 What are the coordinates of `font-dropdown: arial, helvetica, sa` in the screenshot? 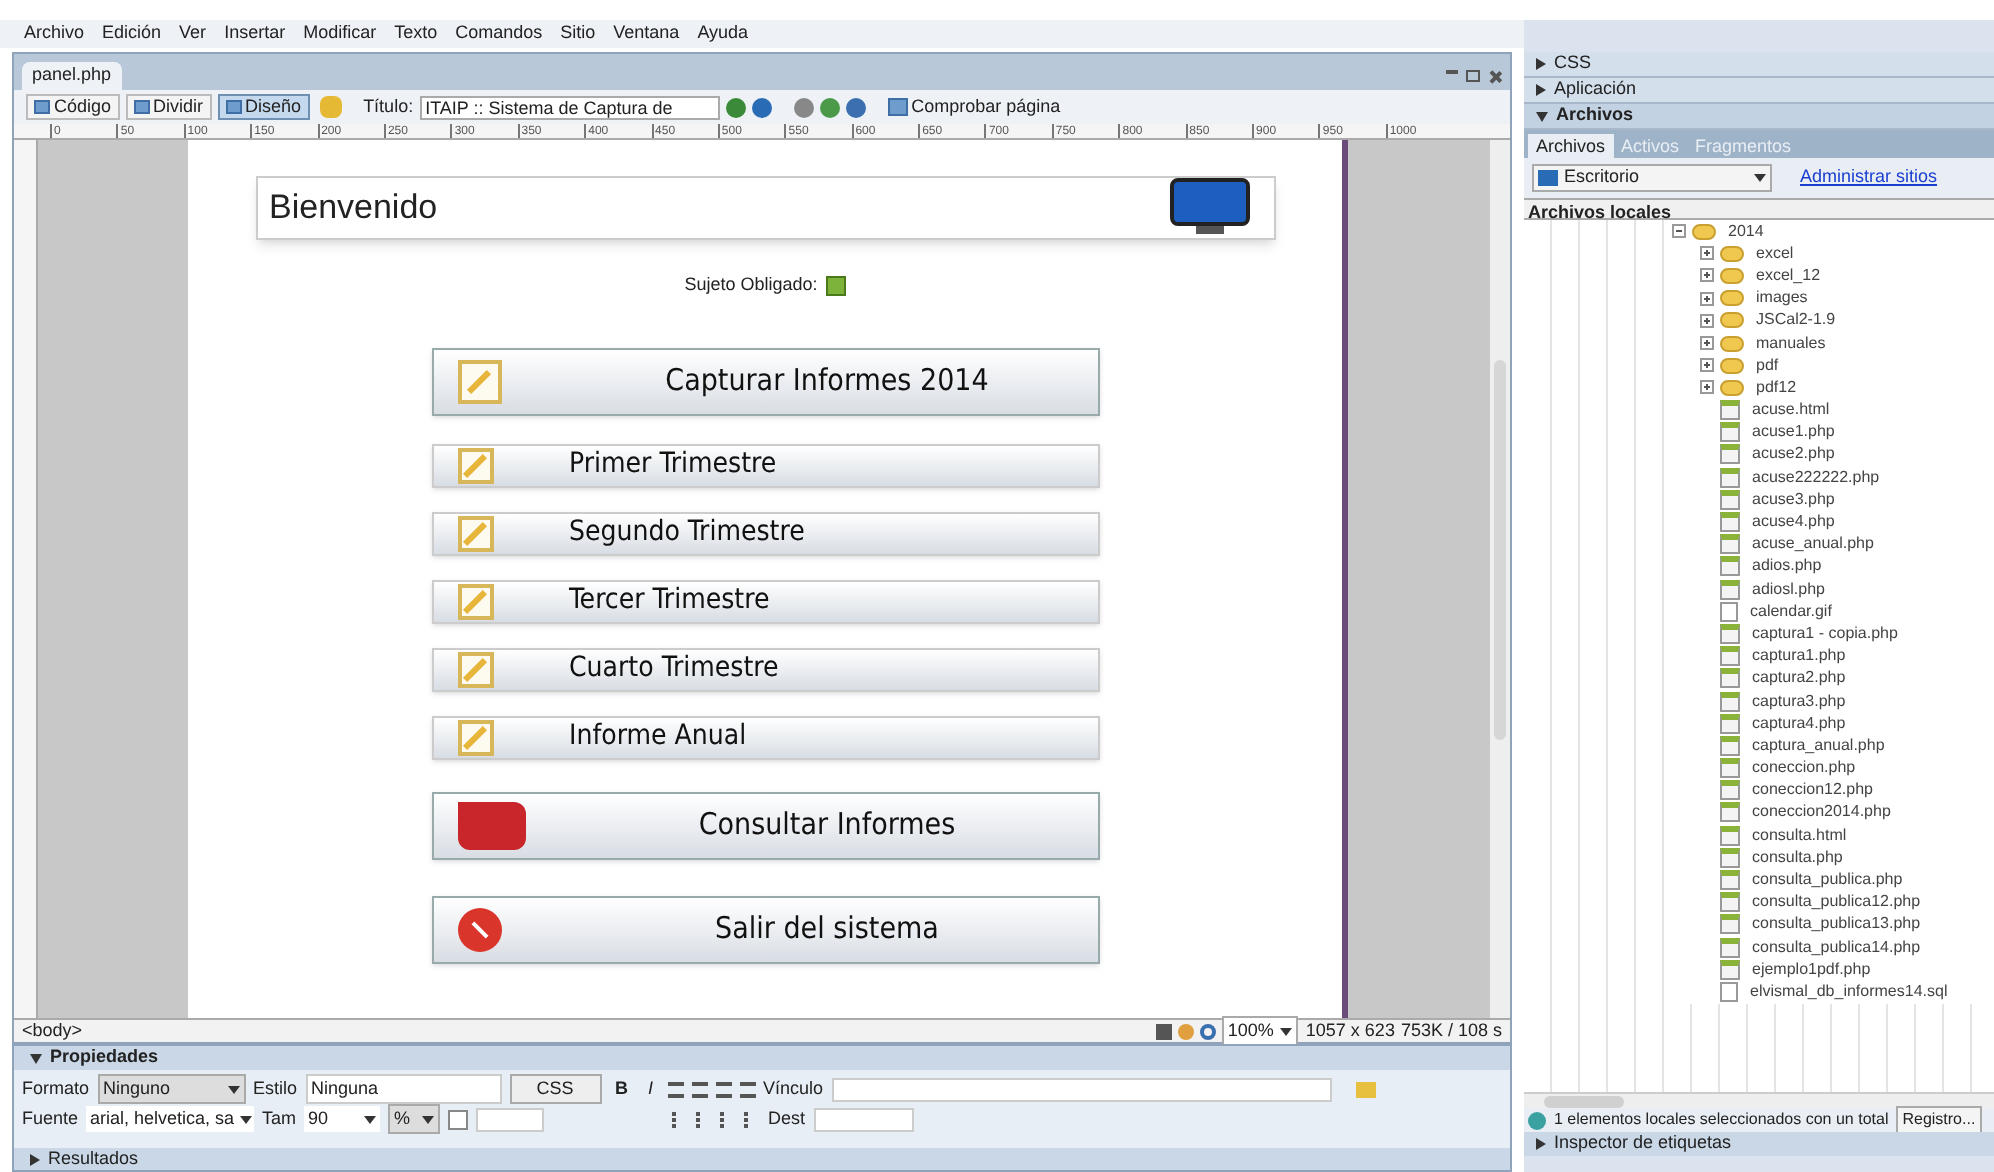 It's located at (170, 1119).